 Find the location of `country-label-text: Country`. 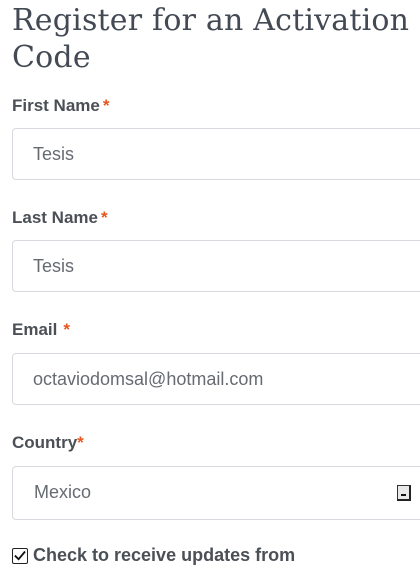

country-label-text: Country is located at coordinates (45, 442).